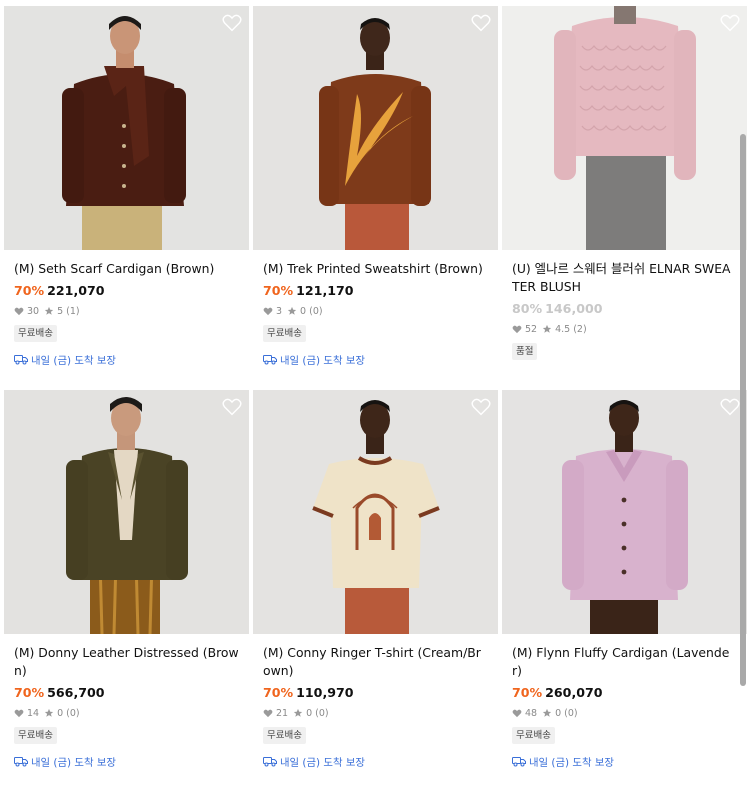 This screenshot has width=750, height=791. I want to click on product-title: (M) Conny Ringer T-shirt (Cream/Brown), so click(375, 662).